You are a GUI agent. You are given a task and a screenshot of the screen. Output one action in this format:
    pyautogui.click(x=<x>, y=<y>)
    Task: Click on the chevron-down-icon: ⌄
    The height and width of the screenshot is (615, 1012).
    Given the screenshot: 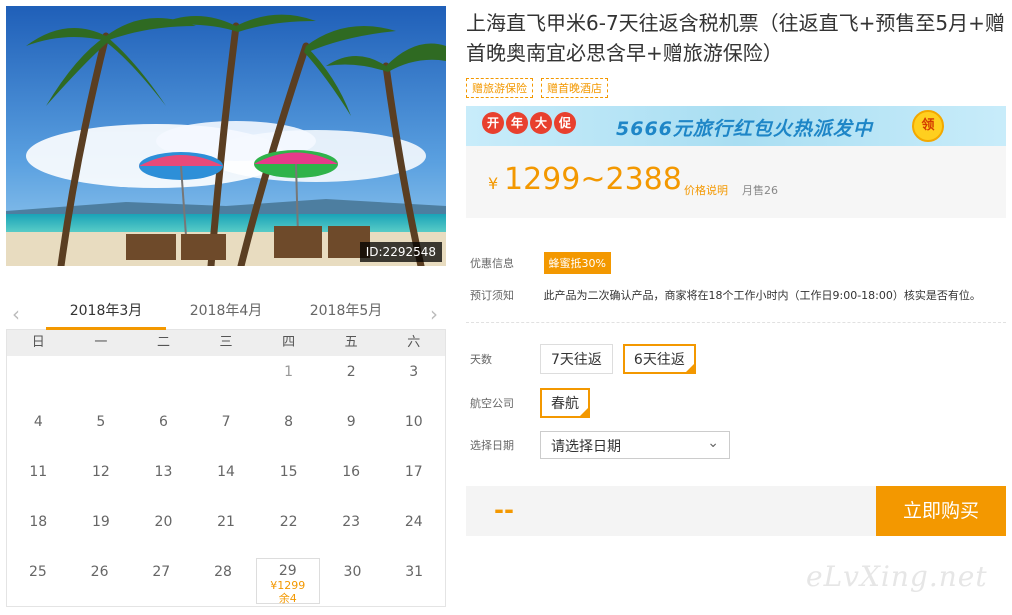 What is the action you would take?
    pyautogui.click(x=713, y=443)
    